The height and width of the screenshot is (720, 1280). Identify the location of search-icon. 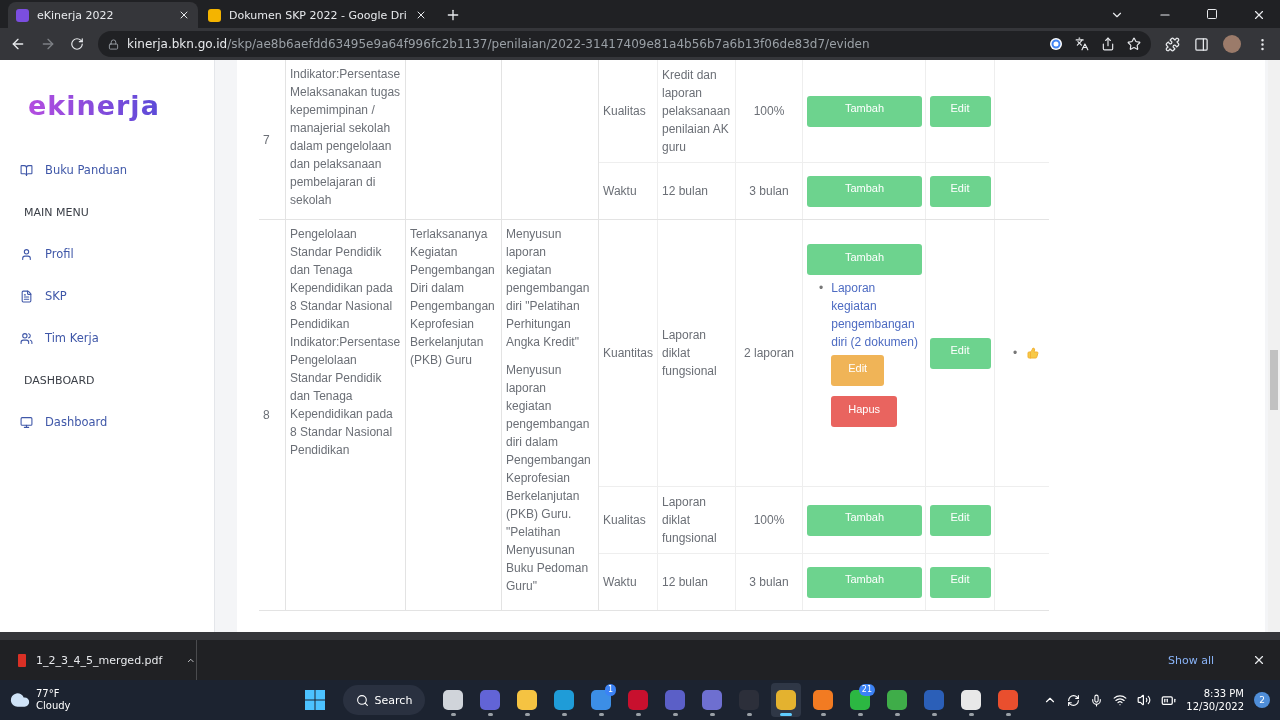
(362, 700).